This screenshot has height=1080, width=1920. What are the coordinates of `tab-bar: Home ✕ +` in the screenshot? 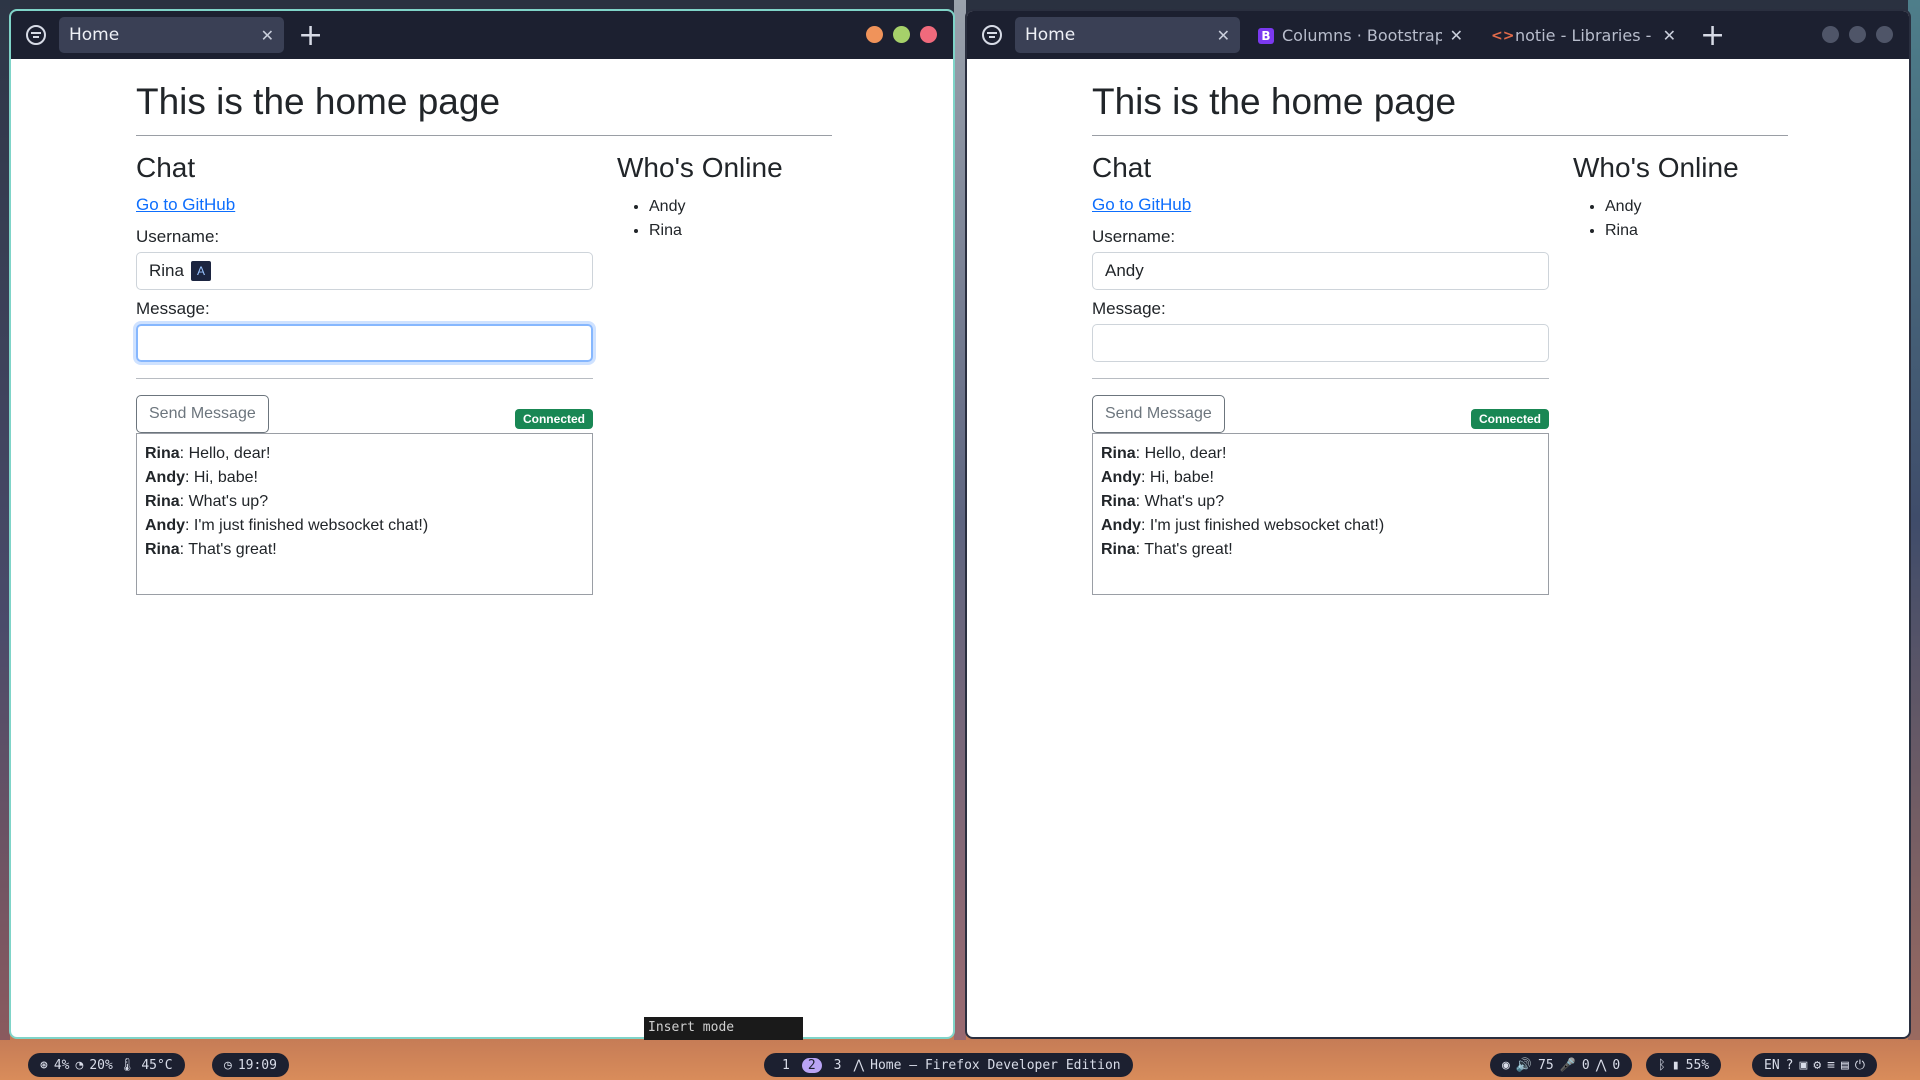 It's located at (482, 35).